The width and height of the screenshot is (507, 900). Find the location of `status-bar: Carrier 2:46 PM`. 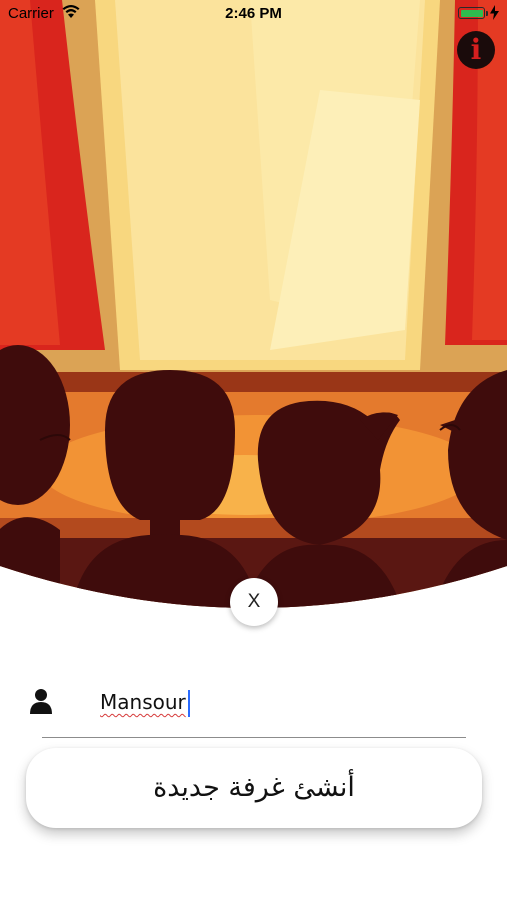

status-bar: Carrier 2:46 PM is located at coordinates (253, 14).